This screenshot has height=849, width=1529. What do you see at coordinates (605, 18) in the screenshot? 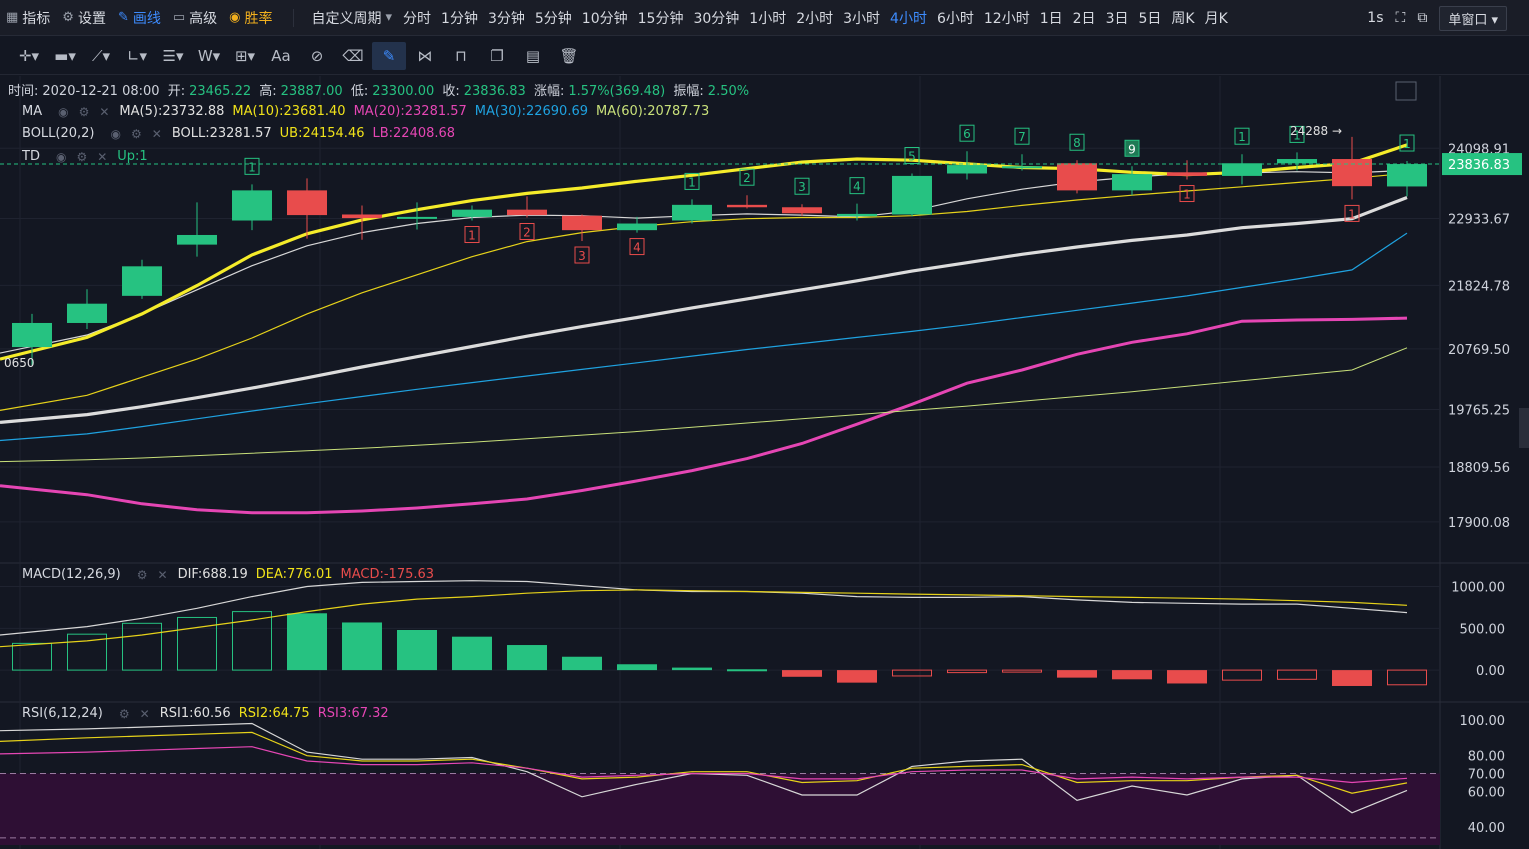
I see `period-4: 10分钟` at bounding box center [605, 18].